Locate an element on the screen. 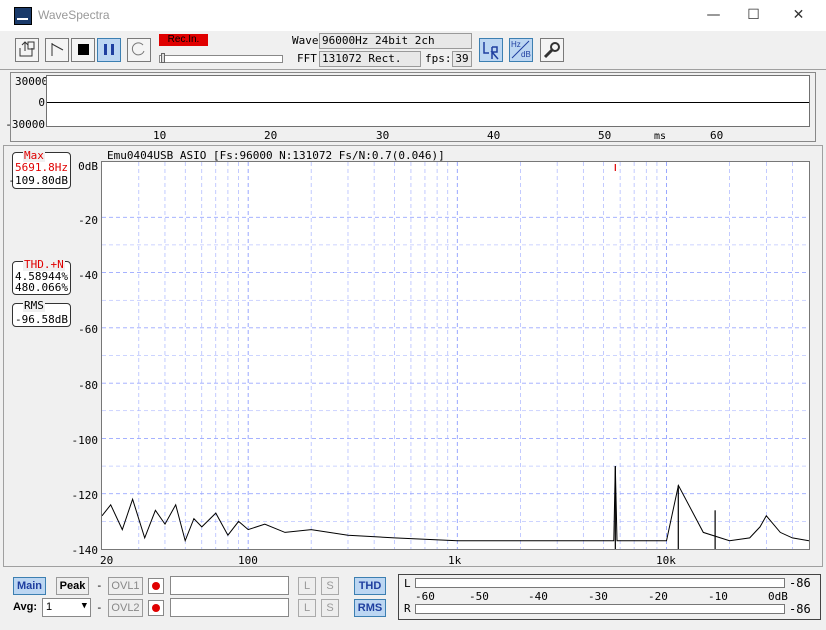  wave-x-unit: ms is located at coordinates (660, 136).